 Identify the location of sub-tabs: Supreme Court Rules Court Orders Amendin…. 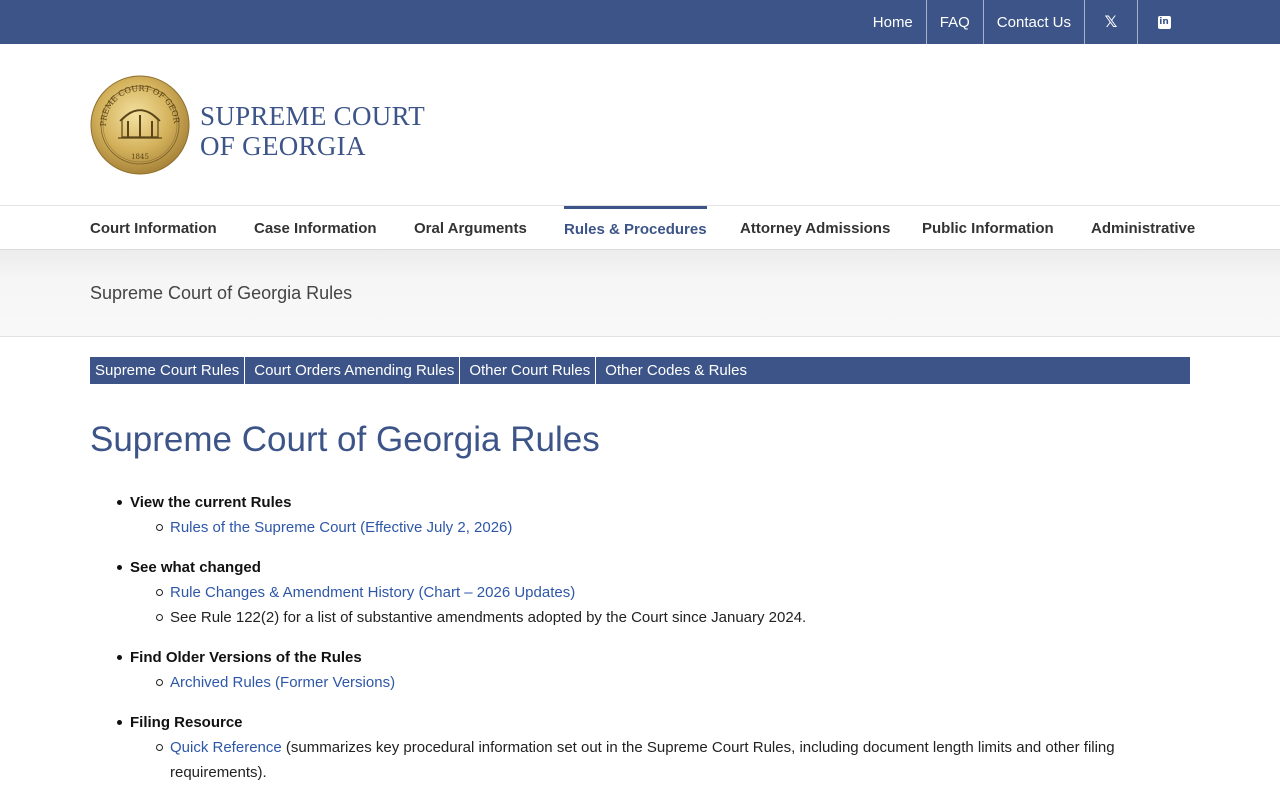
(640, 370).